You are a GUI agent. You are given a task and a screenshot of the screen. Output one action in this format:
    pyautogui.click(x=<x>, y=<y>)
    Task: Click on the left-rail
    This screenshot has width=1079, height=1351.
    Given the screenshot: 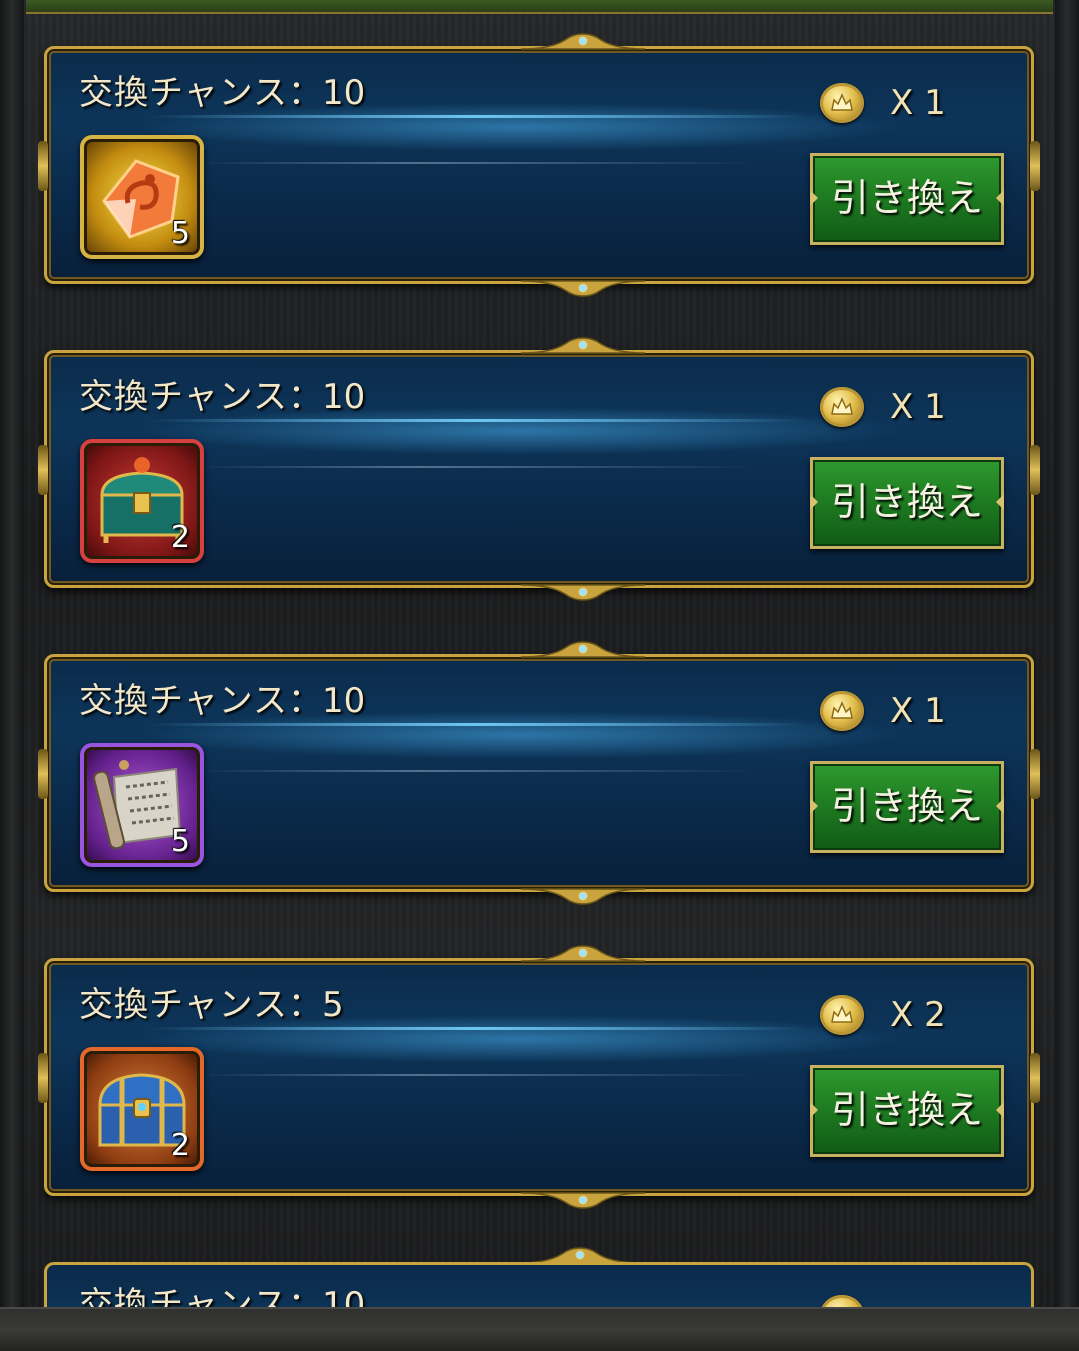 What is the action you would take?
    pyautogui.click(x=12, y=674)
    